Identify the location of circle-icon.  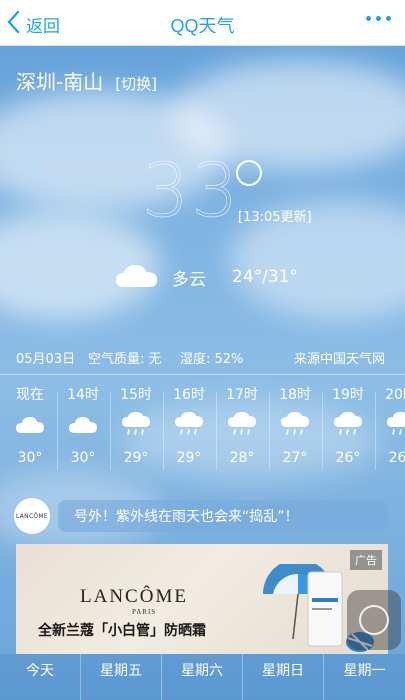
(374, 620).